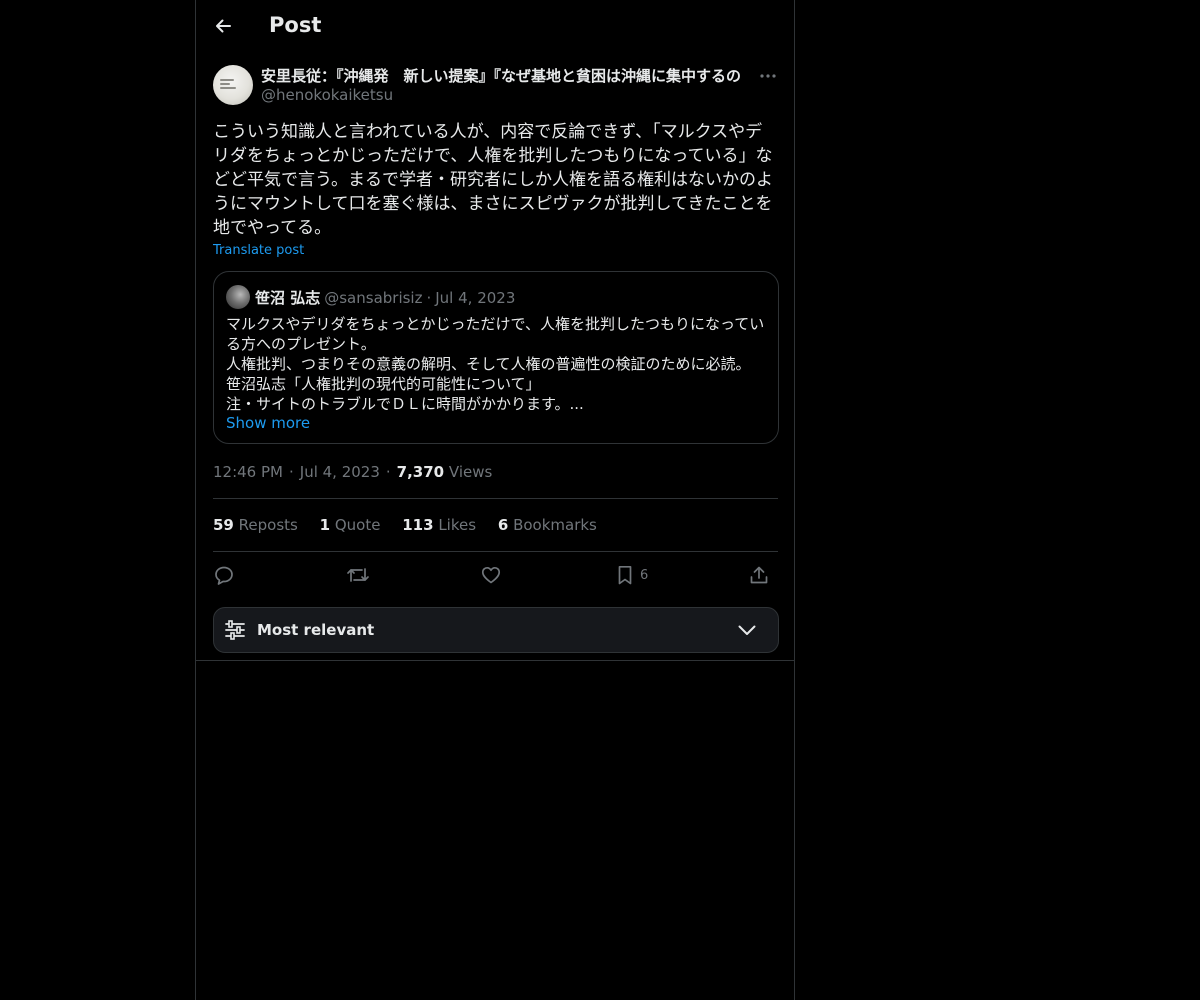 The height and width of the screenshot is (1000, 1200). I want to click on views-label: Views, so click(470, 472).